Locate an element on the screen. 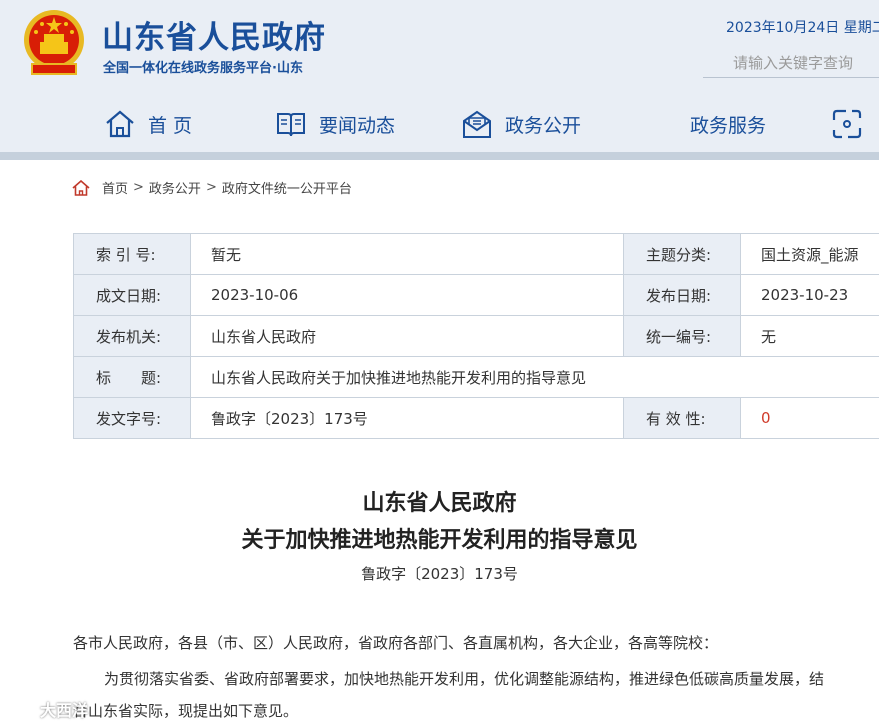 Image resolution: width=879 pixels, height=725 pixels. breadcrumb-item-home: 首页 is located at coordinates (115, 187).